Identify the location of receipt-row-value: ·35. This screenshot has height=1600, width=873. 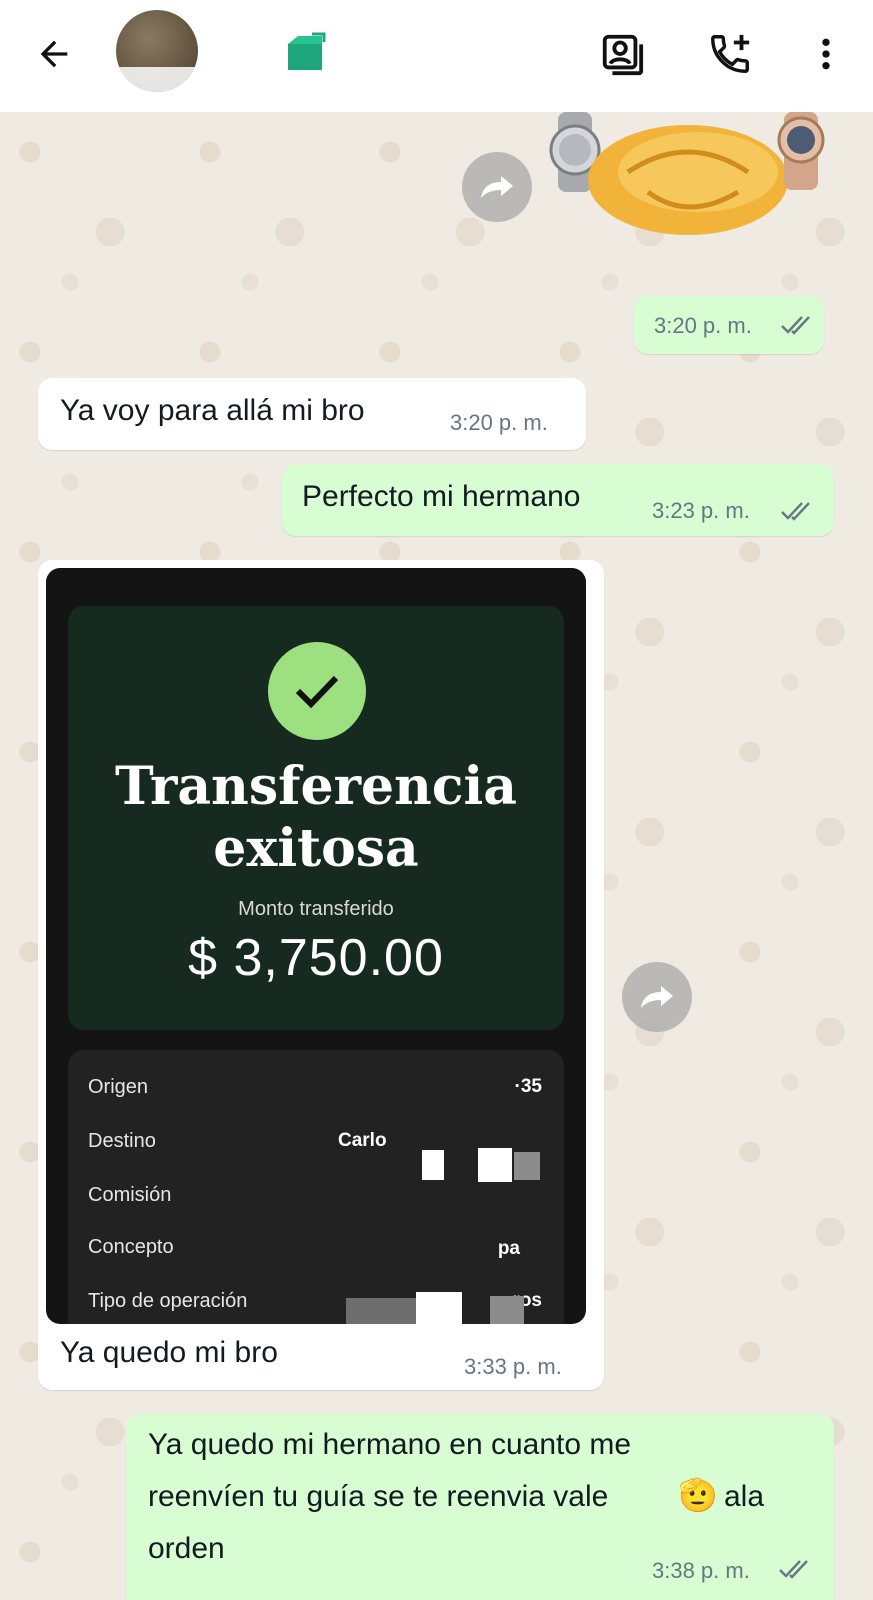
(528, 1086).